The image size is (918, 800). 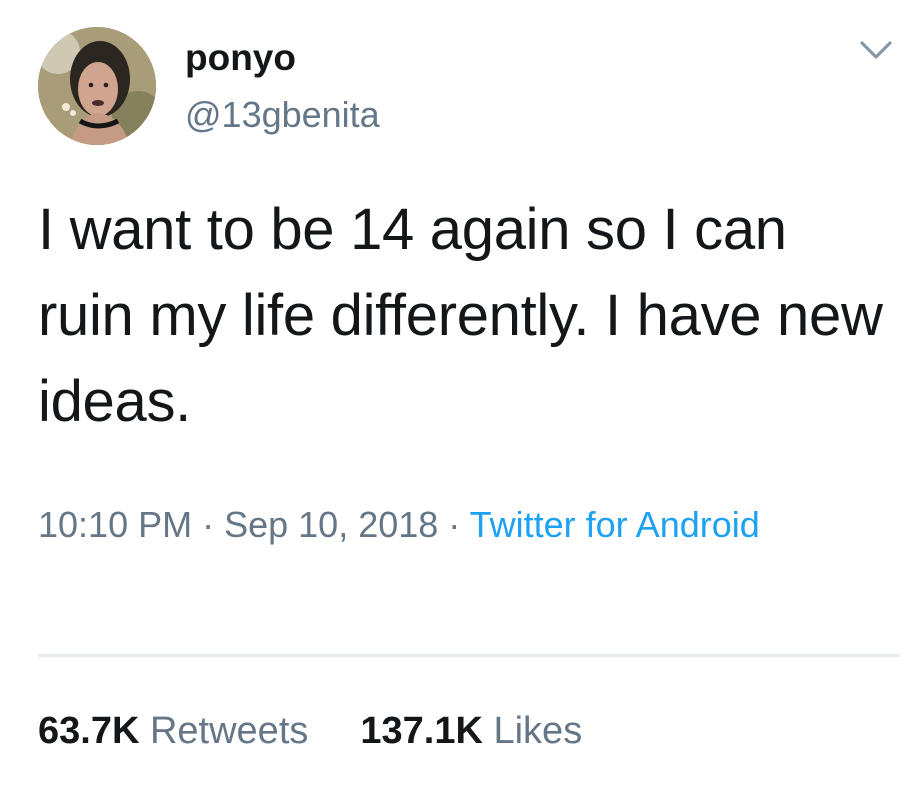 I want to click on likes-label: Likes, so click(x=538, y=731).